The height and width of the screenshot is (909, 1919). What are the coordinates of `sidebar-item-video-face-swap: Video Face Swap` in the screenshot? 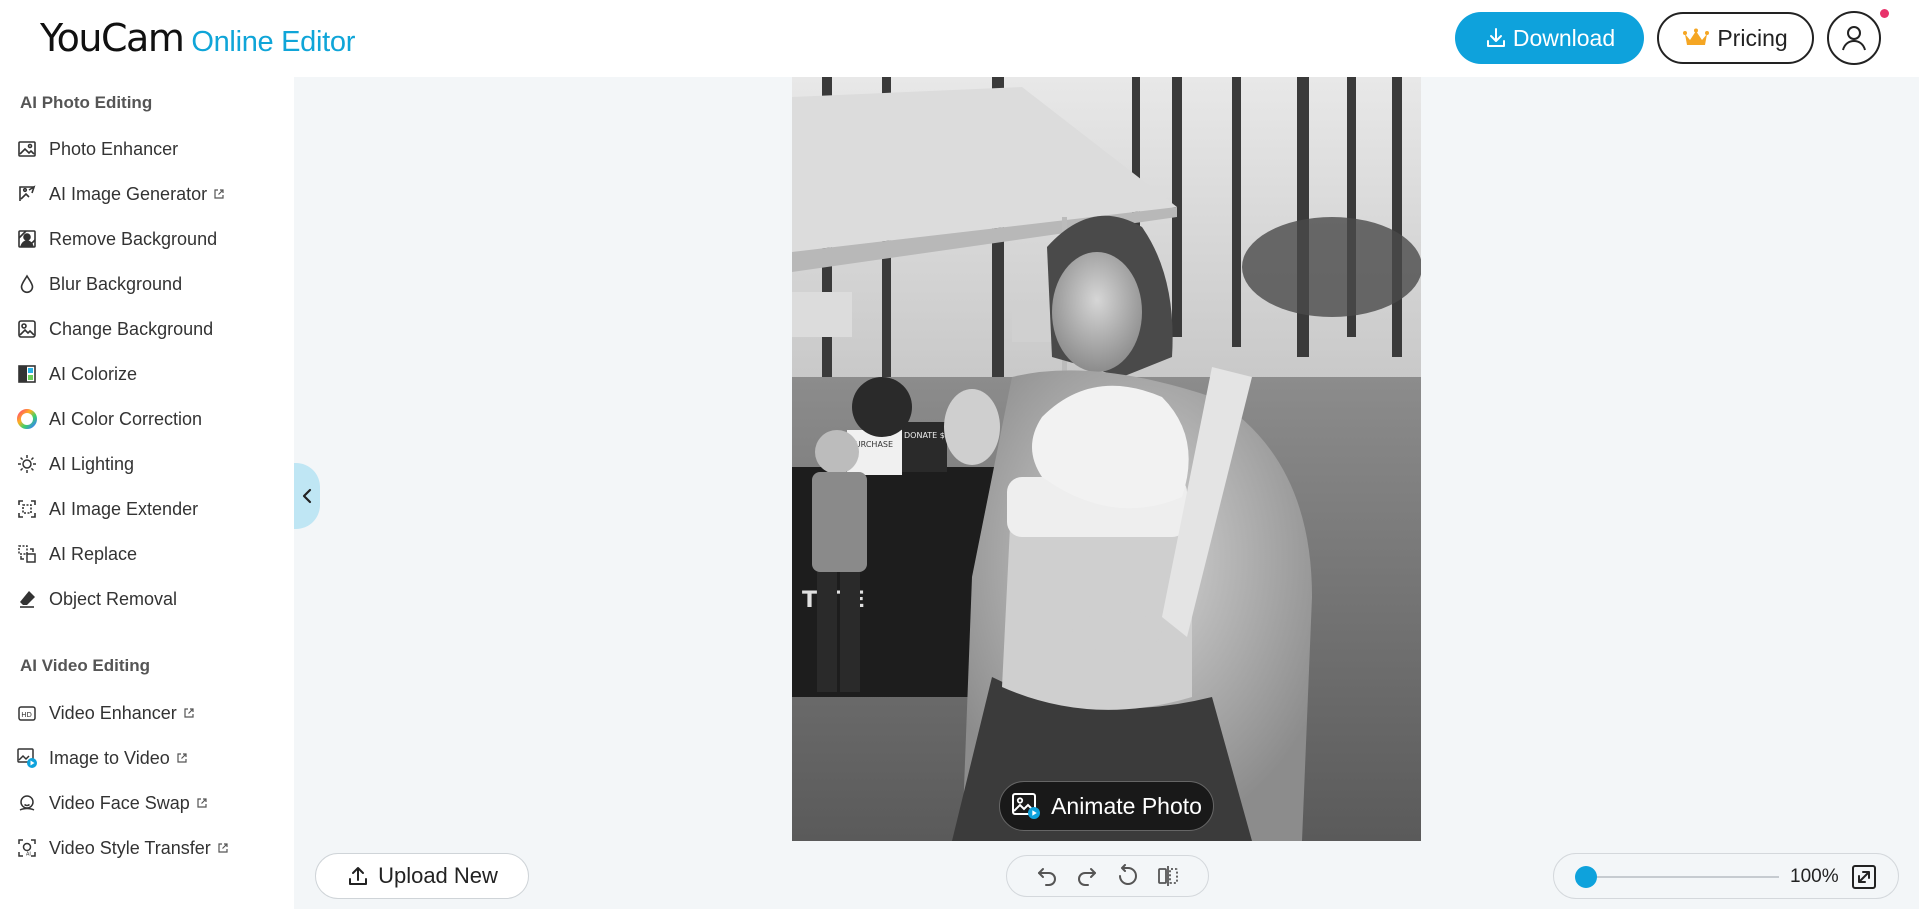 It's located at (112, 803).